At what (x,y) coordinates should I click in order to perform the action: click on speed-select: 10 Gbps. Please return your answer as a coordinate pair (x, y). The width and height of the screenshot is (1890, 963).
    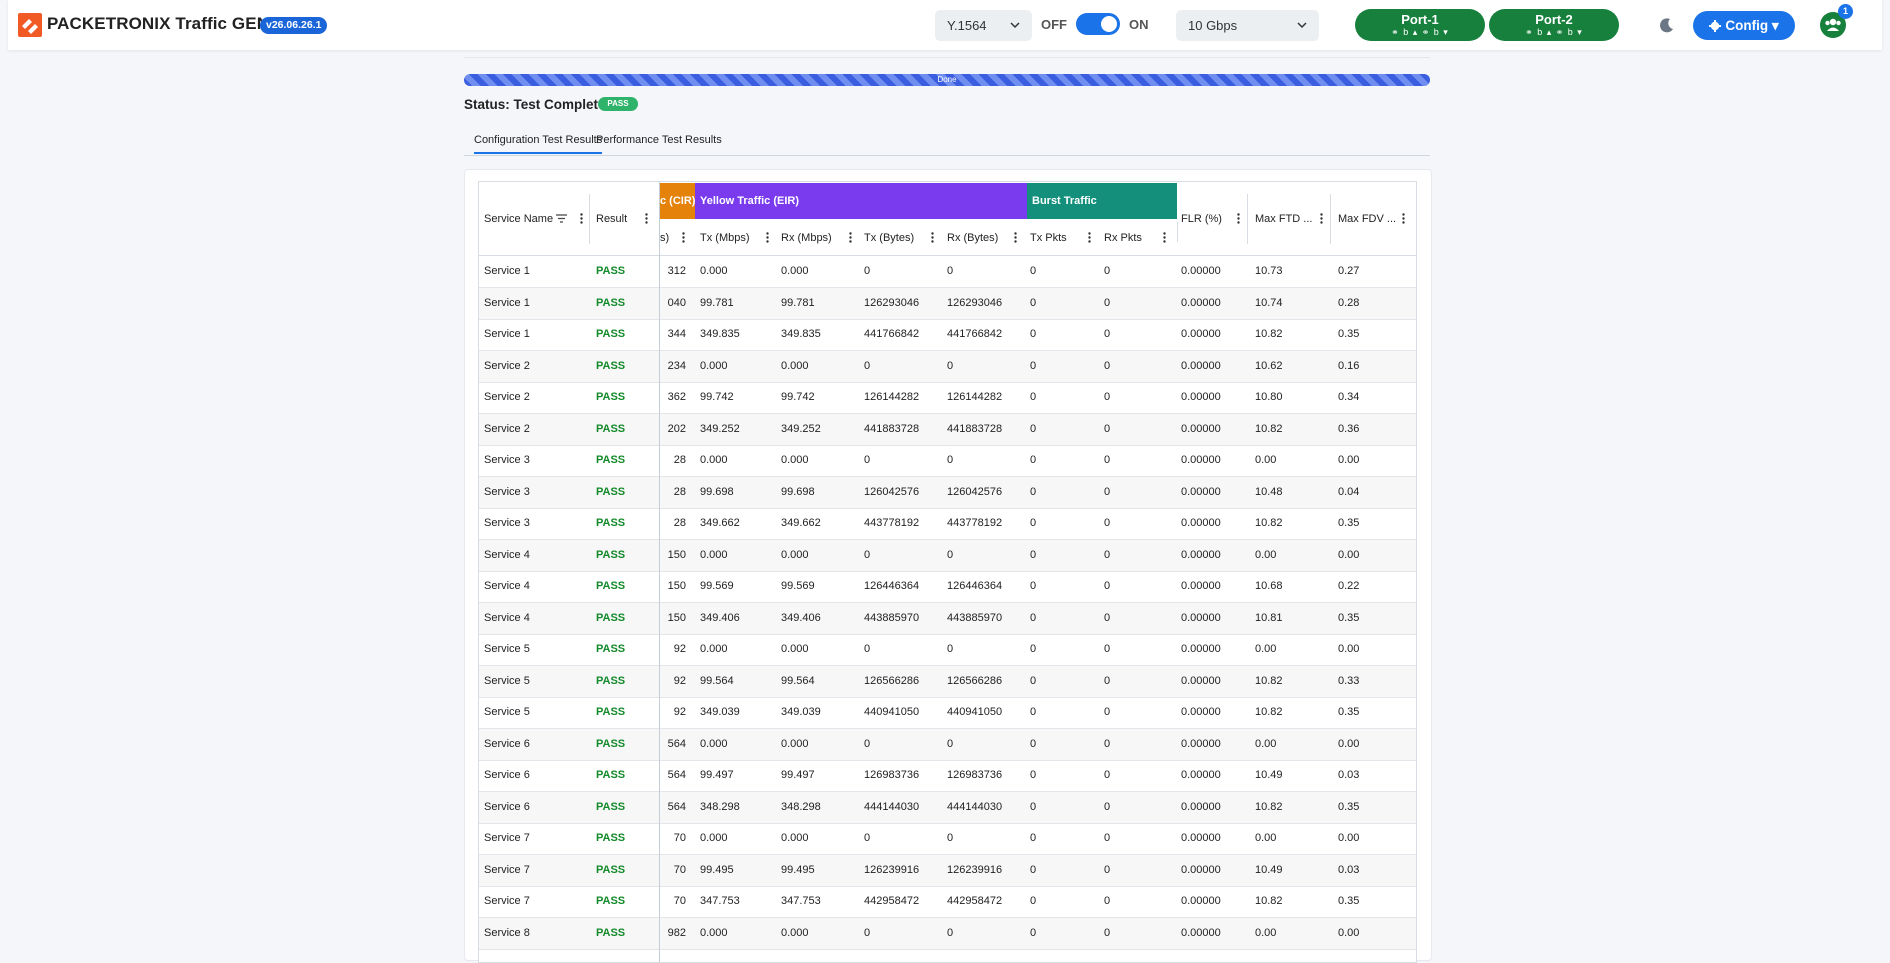
    Looking at the image, I should click on (1247, 25).